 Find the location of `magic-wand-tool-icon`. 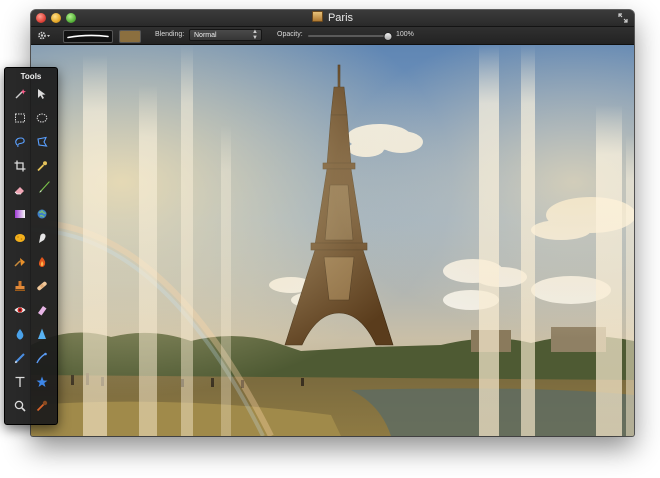

magic-wand-tool-icon is located at coordinates (20, 94).